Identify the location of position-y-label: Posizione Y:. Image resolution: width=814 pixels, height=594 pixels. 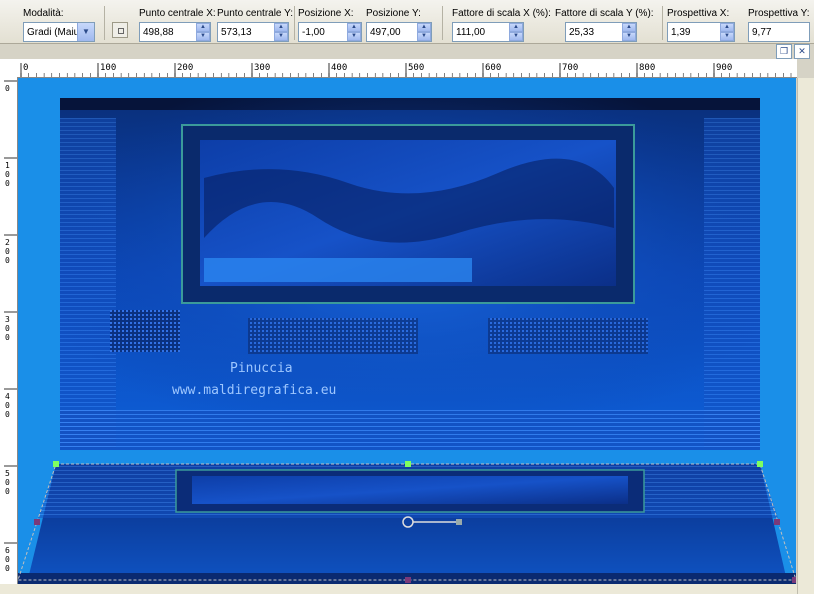
(393, 13).